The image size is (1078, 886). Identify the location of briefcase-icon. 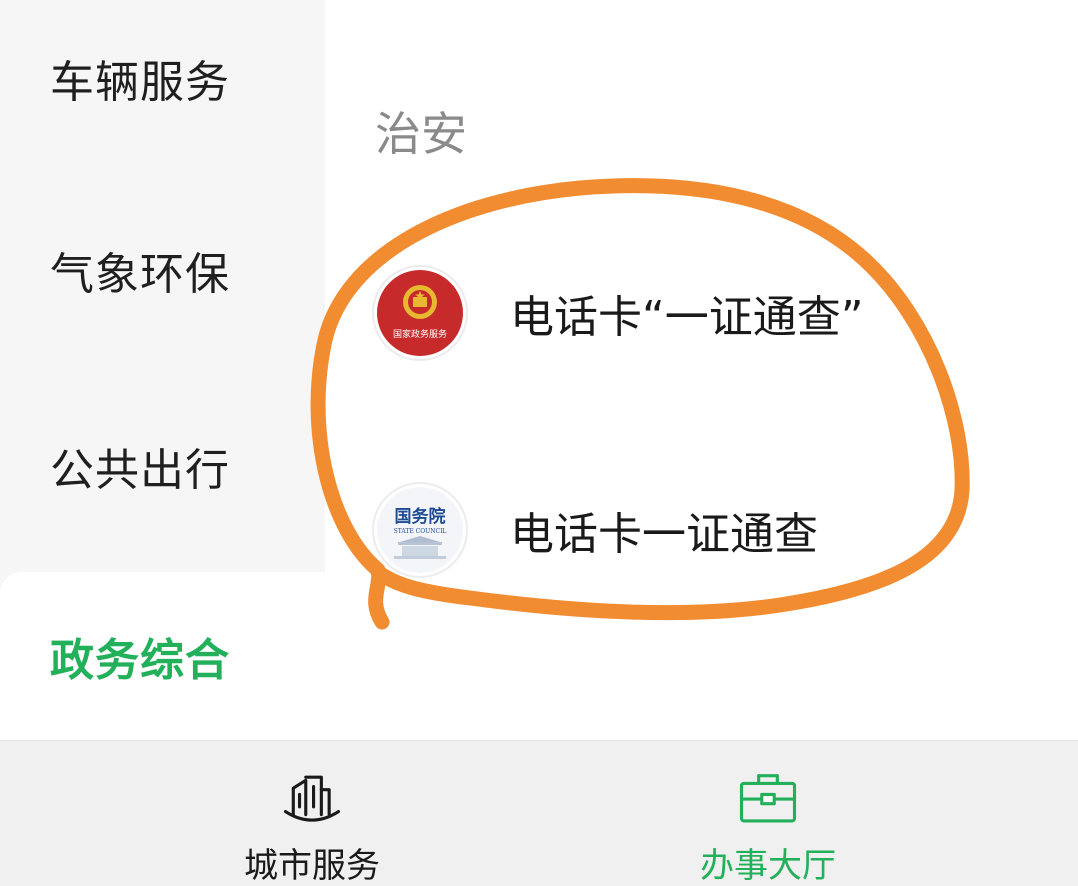
(768, 798).